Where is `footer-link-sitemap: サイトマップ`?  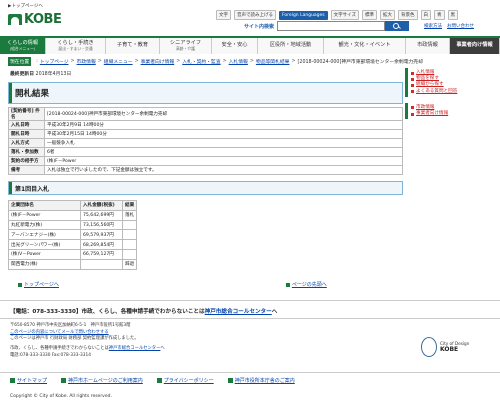 footer-link-sitemap: サイトマップ is located at coordinates (28, 380).